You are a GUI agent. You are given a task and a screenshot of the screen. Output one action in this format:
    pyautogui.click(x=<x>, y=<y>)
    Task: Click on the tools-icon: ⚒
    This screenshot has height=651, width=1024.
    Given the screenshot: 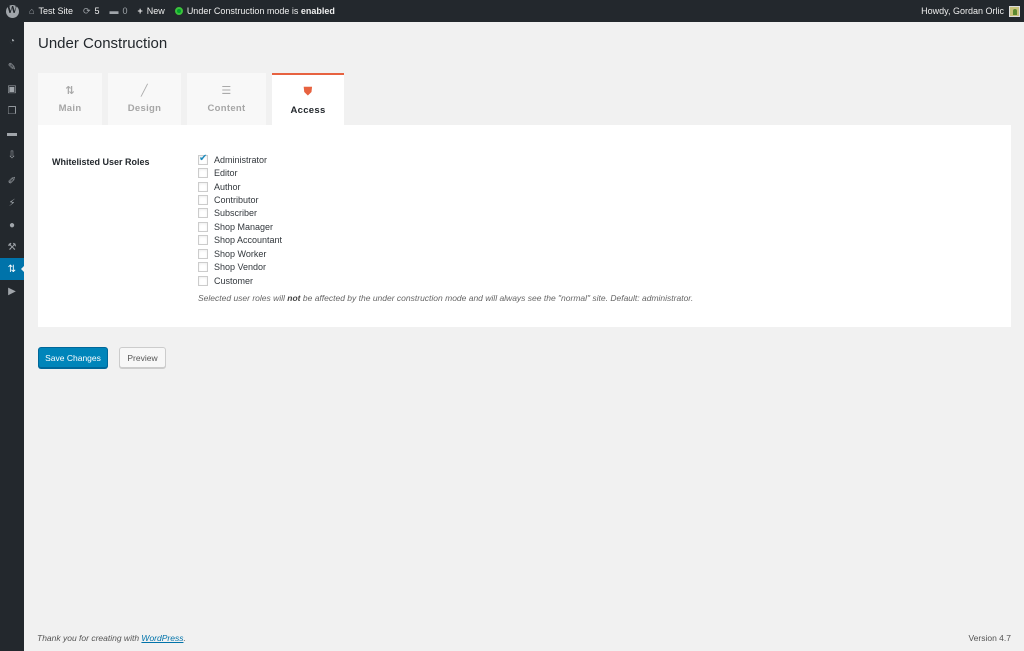 What is the action you would take?
    pyautogui.click(x=12, y=247)
    